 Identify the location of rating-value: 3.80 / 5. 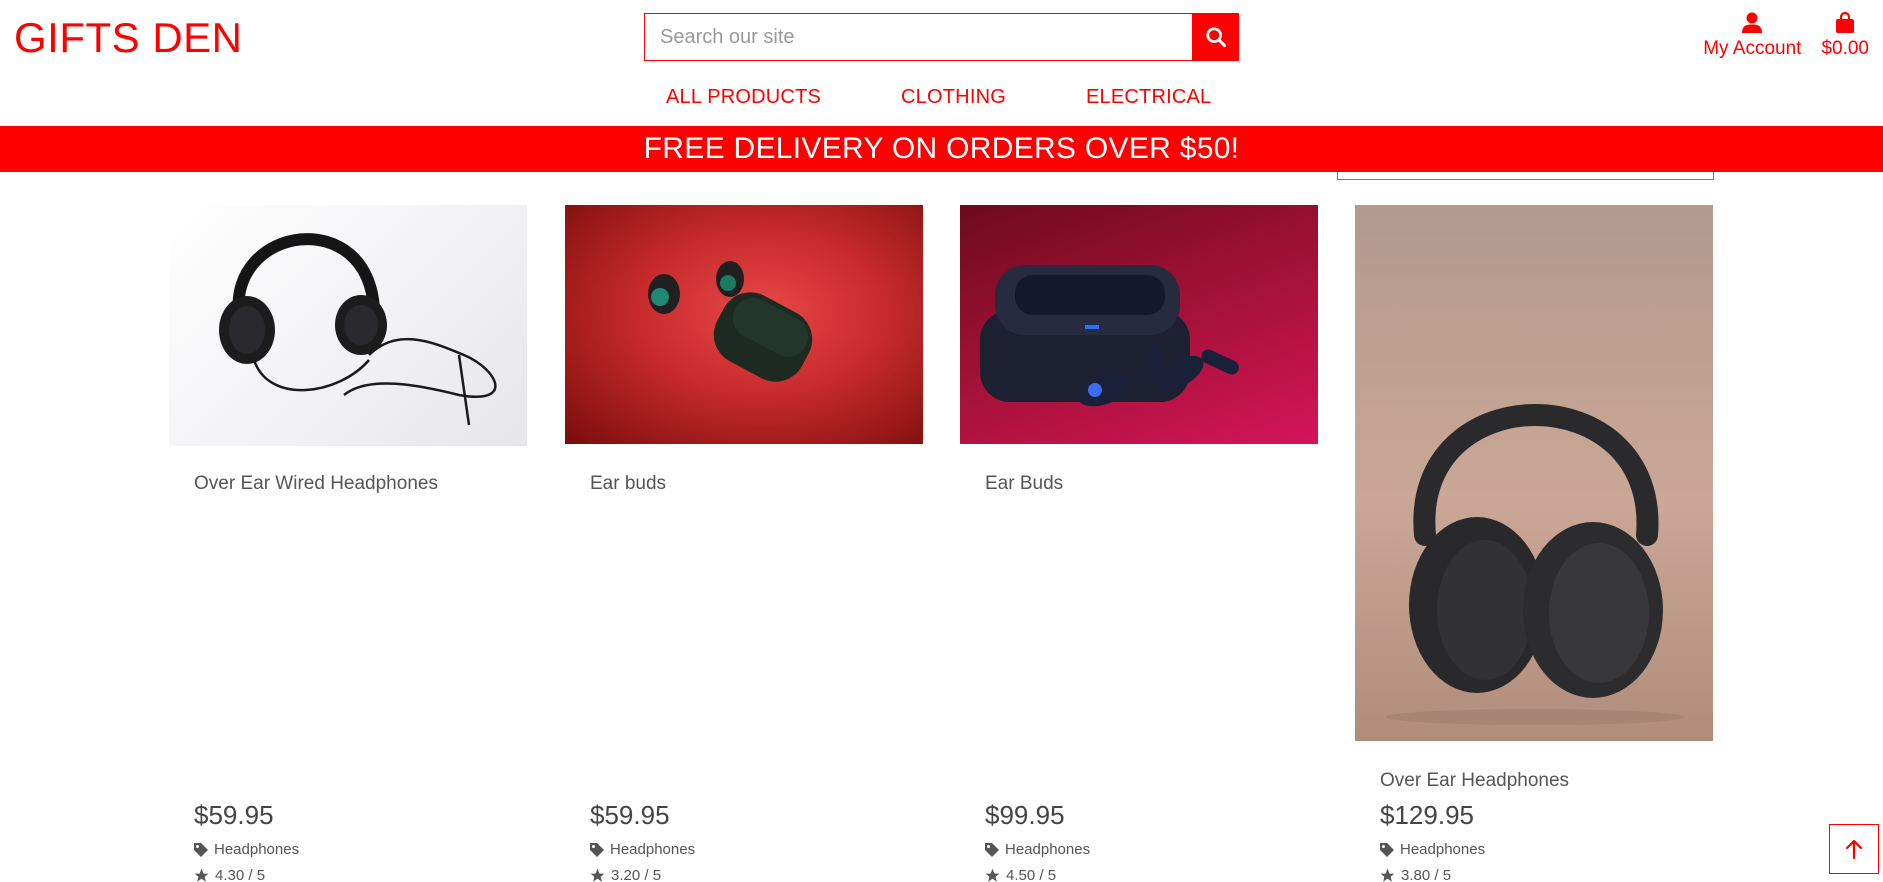
(1426, 874).